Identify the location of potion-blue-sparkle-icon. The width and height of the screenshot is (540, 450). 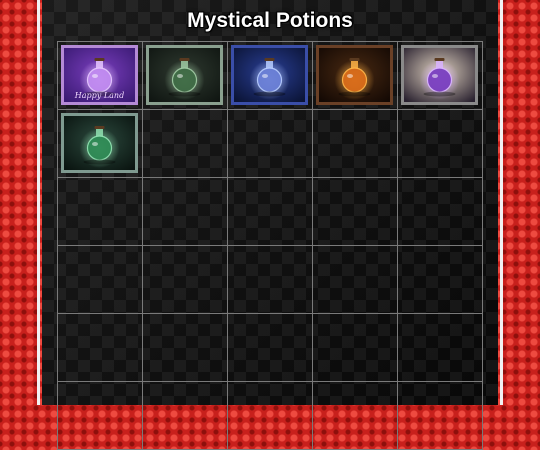
(269, 75).